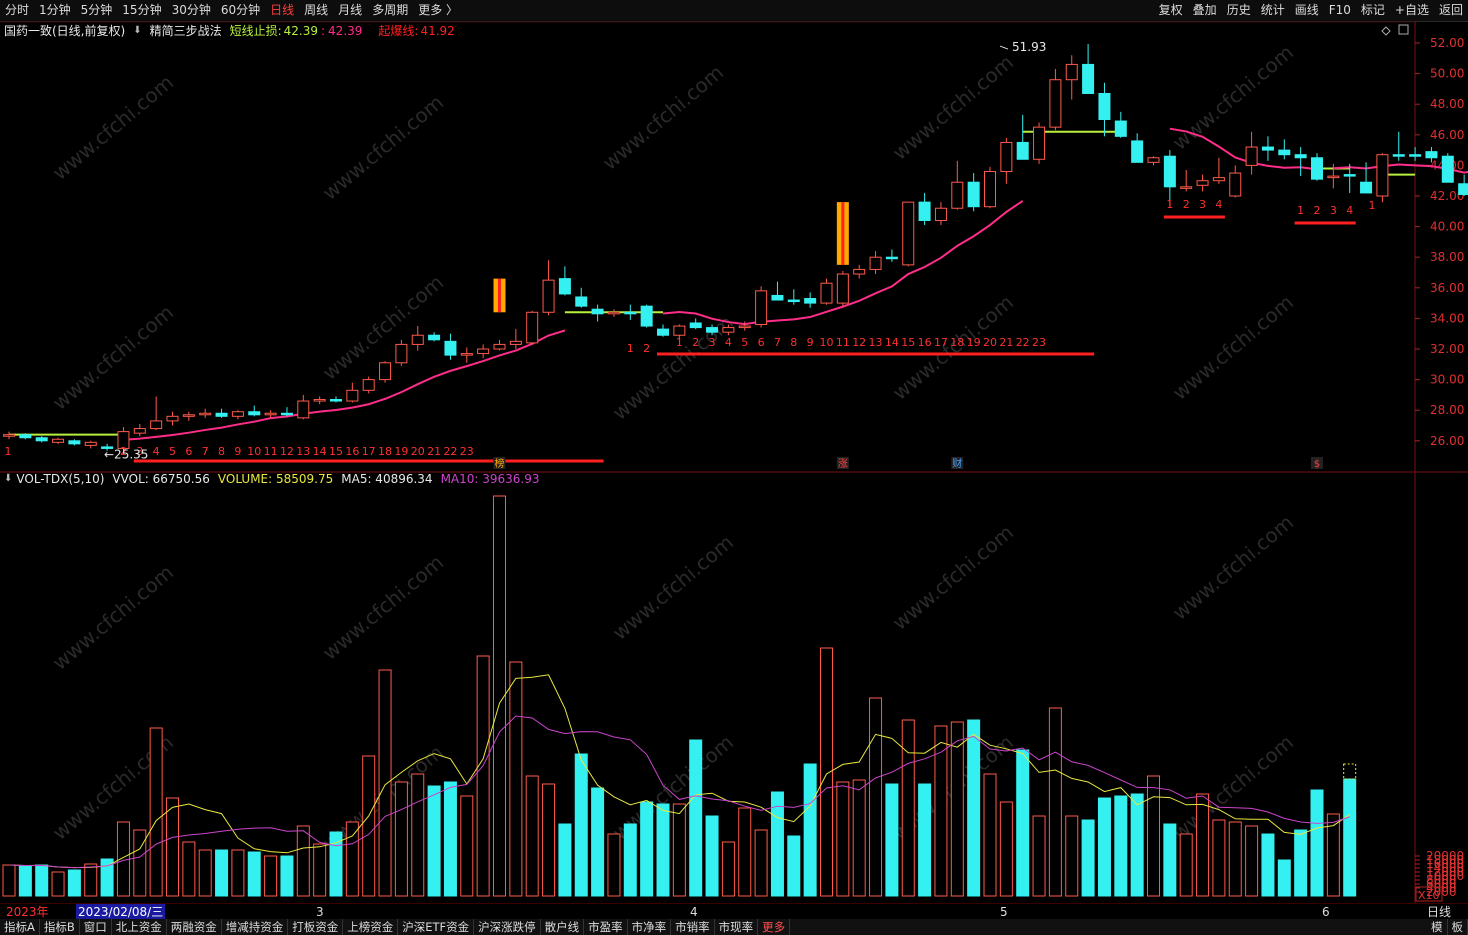  I want to click on count-label: 1, so click(8, 451).